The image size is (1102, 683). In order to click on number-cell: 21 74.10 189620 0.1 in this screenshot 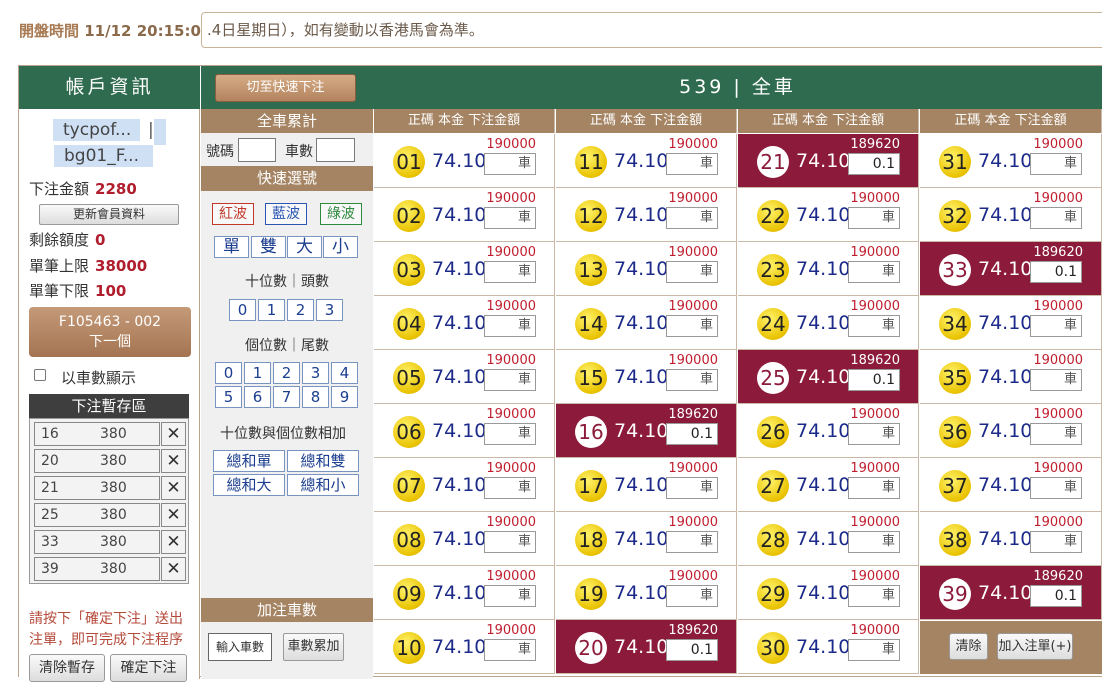, I will do `click(828, 161)`.